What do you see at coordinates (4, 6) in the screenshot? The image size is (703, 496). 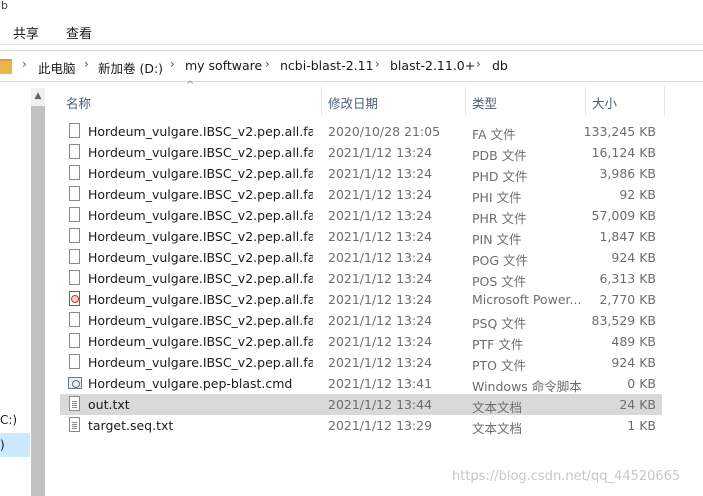 I see `window-title: b` at bounding box center [4, 6].